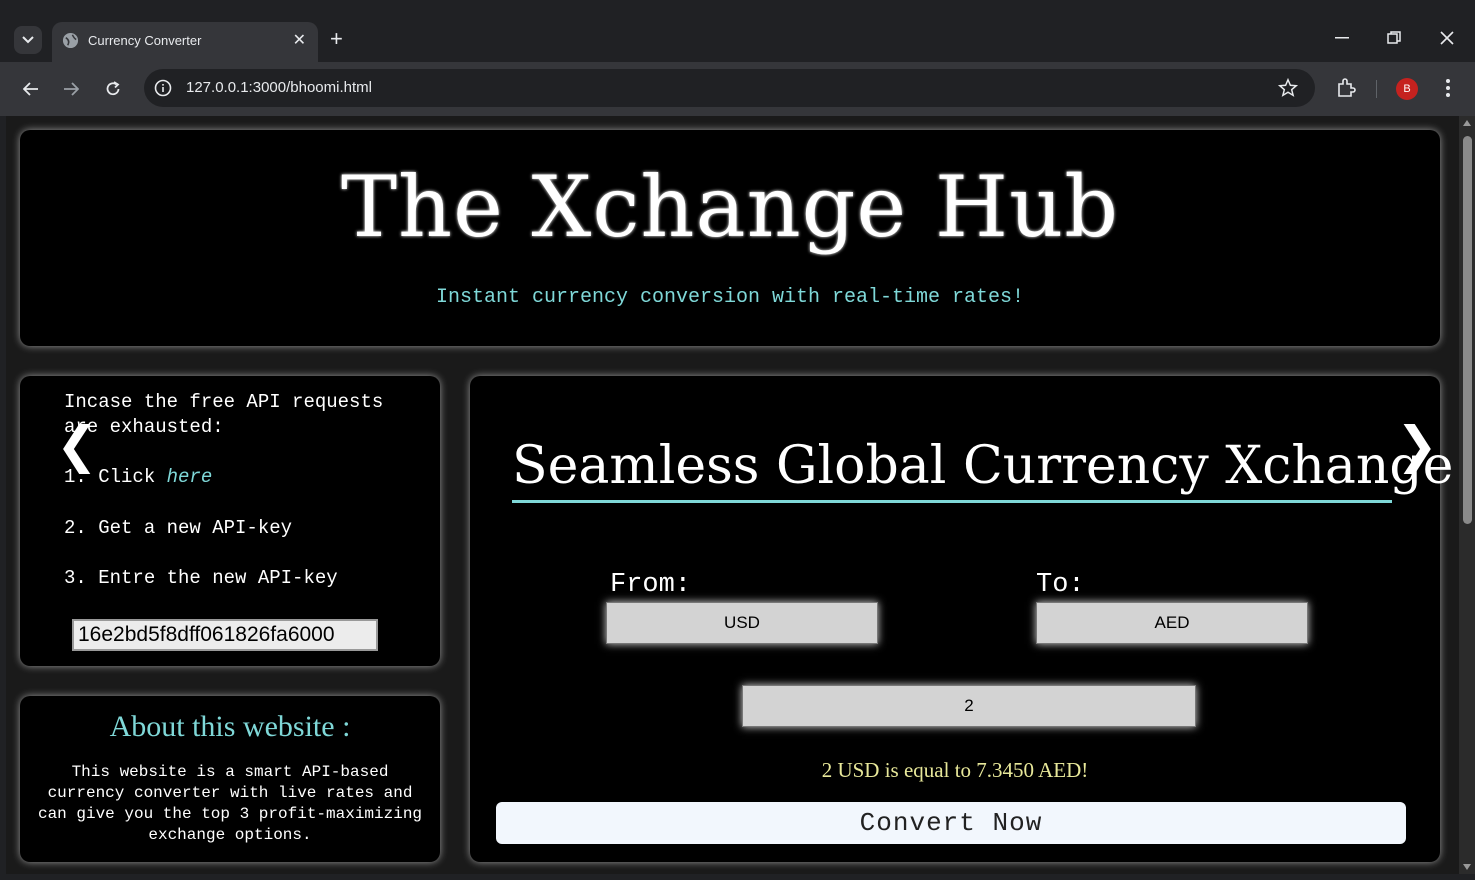 The width and height of the screenshot is (1475, 880). Describe the element at coordinates (1346, 88) in the screenshot. I see `extensions-icon` at that location.